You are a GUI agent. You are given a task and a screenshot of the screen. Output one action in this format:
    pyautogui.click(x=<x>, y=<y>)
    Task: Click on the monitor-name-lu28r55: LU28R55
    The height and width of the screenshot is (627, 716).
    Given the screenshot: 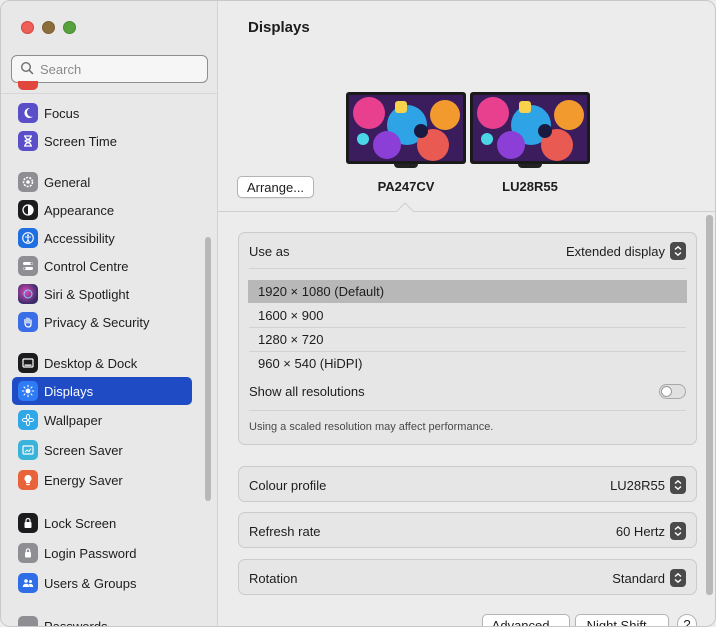 What is the action you would take?
    pyautogui.click(x=530, y=186)
    